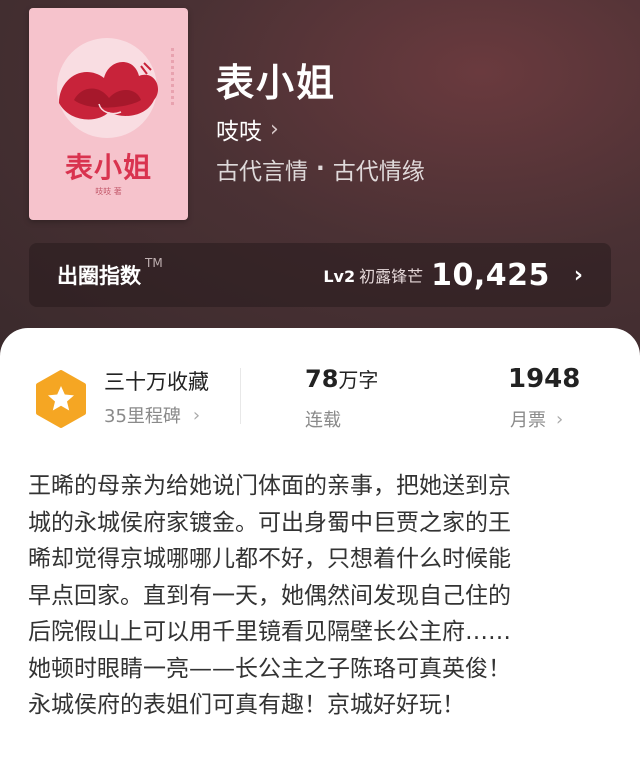 The image size is (640, 768). Describe the element at coordinates (61, 399) in the screenshot. I see `star-badge-icon` at that location.